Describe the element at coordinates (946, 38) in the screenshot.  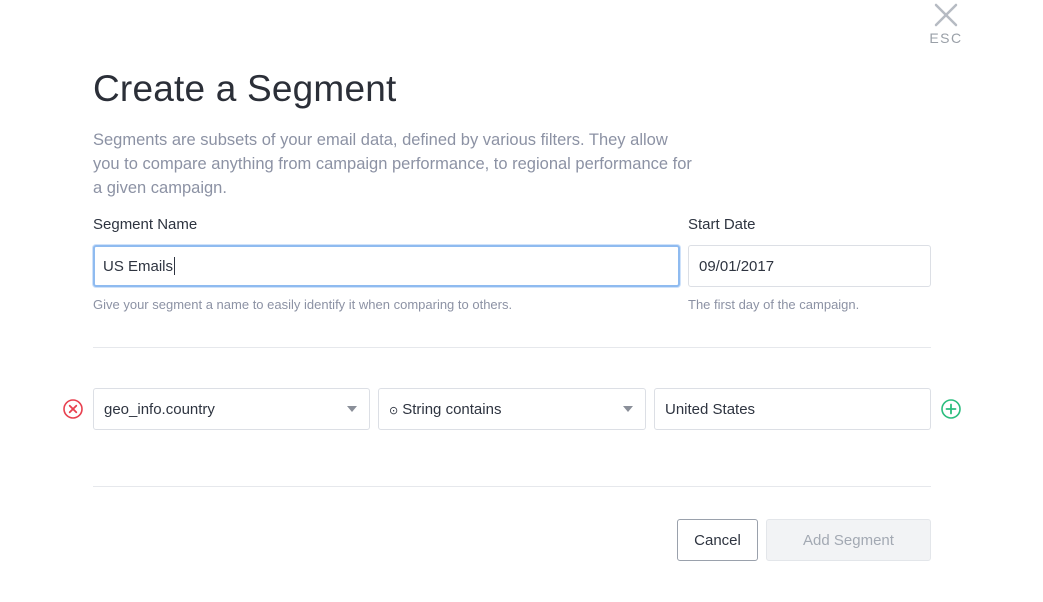
I see `esc-label: ESC` at that location.